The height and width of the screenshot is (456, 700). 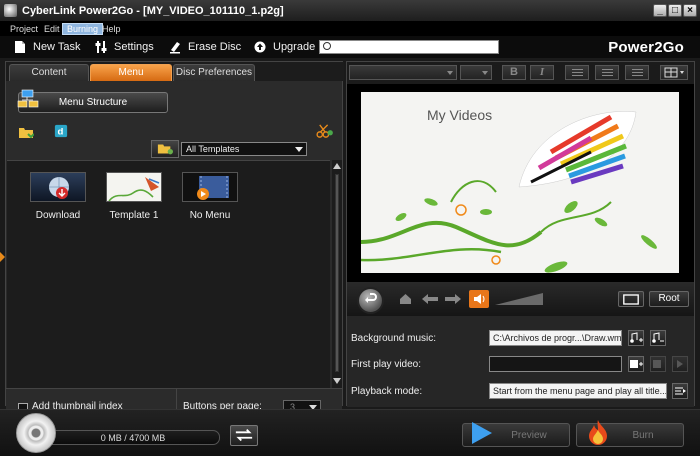 I want to click on tab-disc-preferences: Disc Preferences, so click(x=214, y=72).